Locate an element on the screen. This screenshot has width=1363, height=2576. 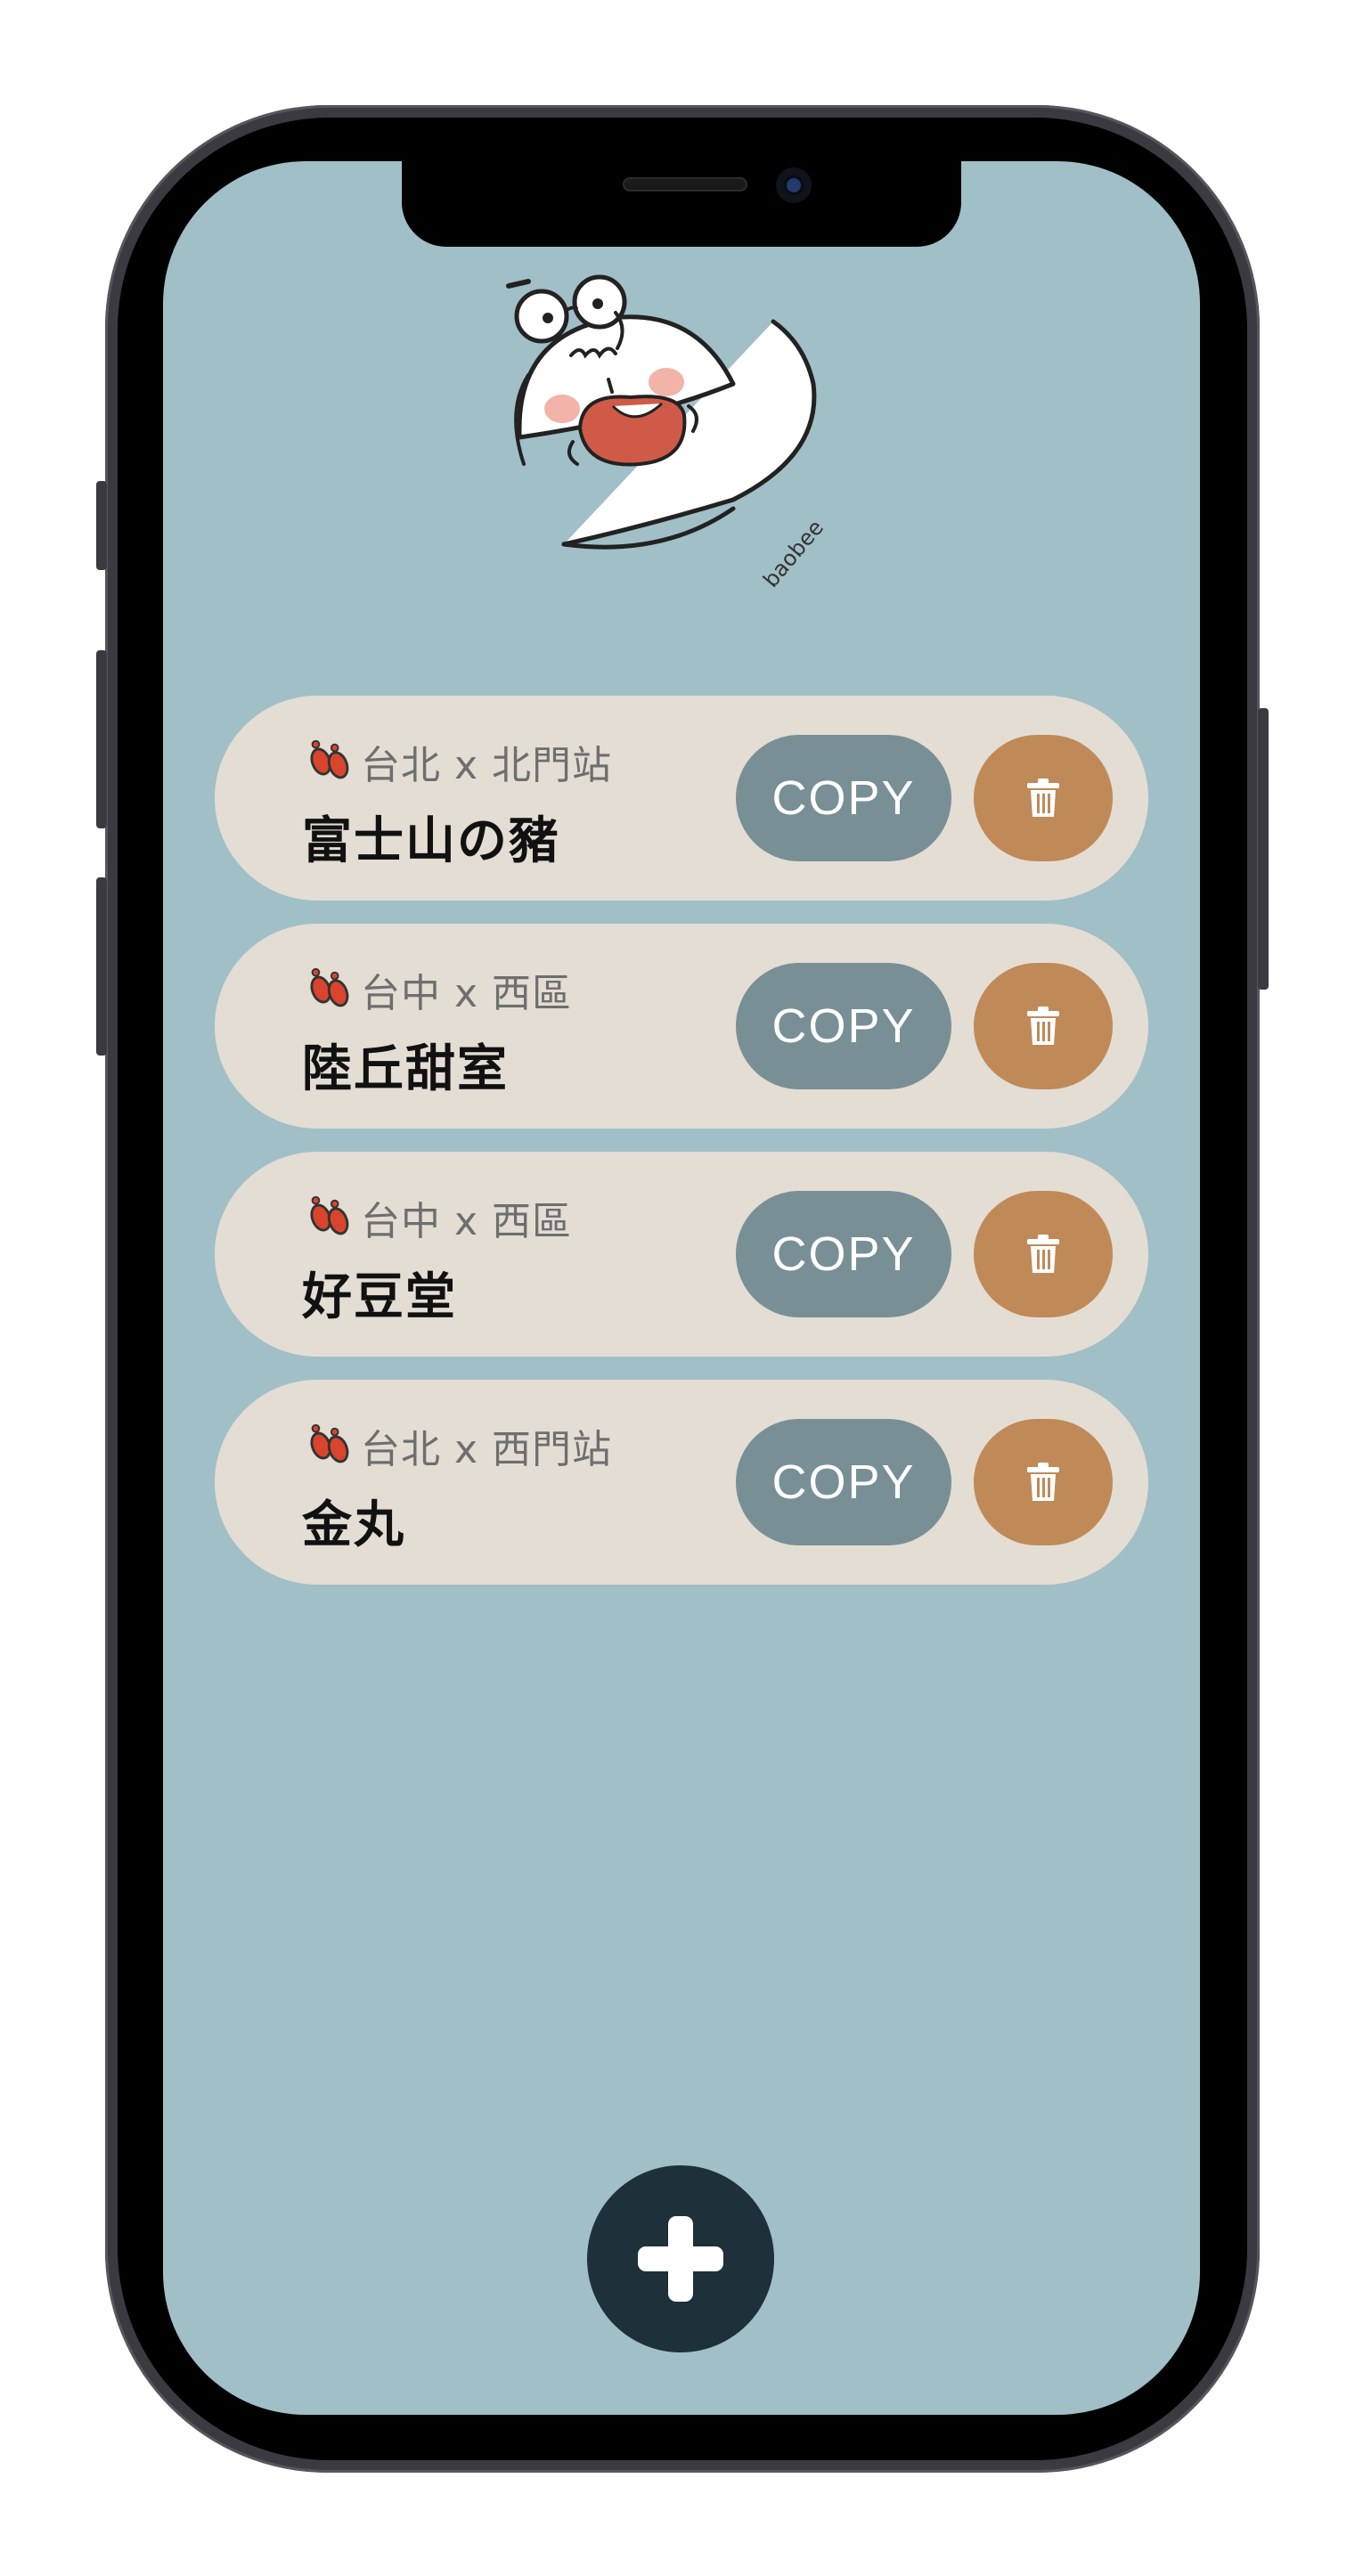
plus-icon is located at coordinates (681, 2259).